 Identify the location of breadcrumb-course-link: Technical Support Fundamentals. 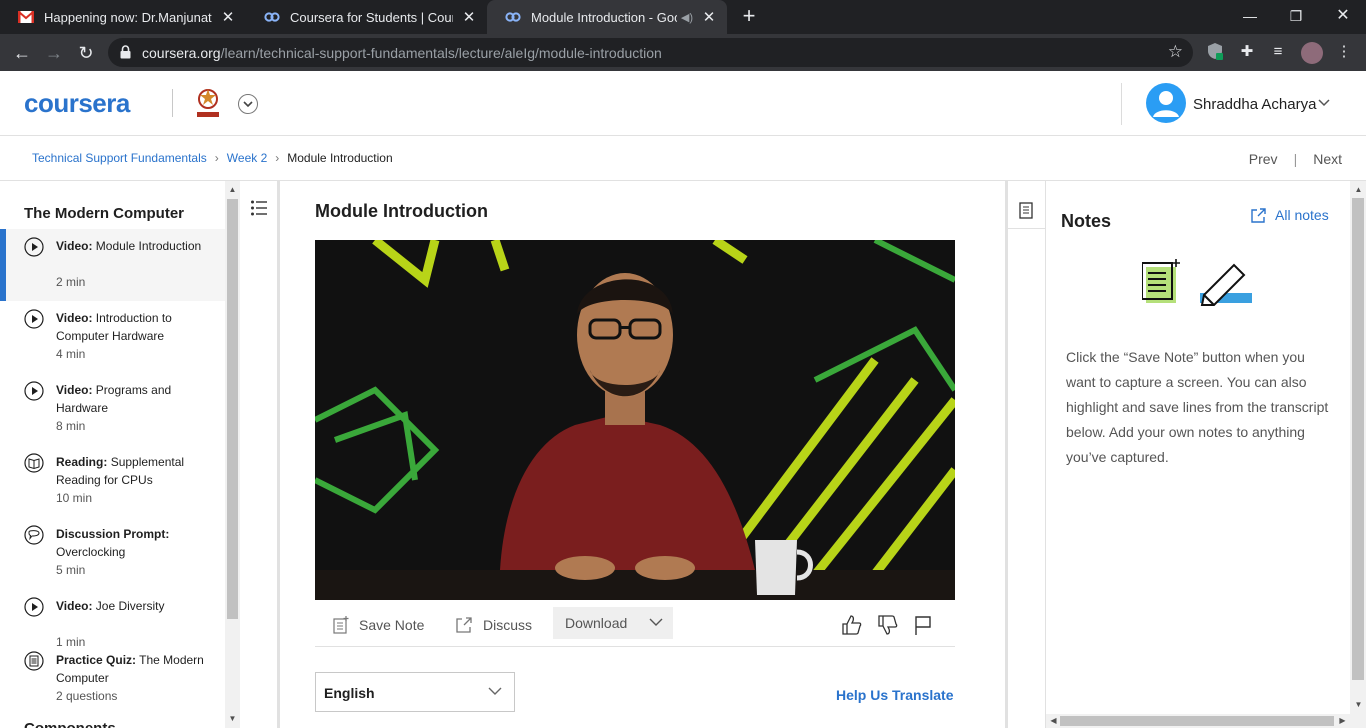
(119, 158).